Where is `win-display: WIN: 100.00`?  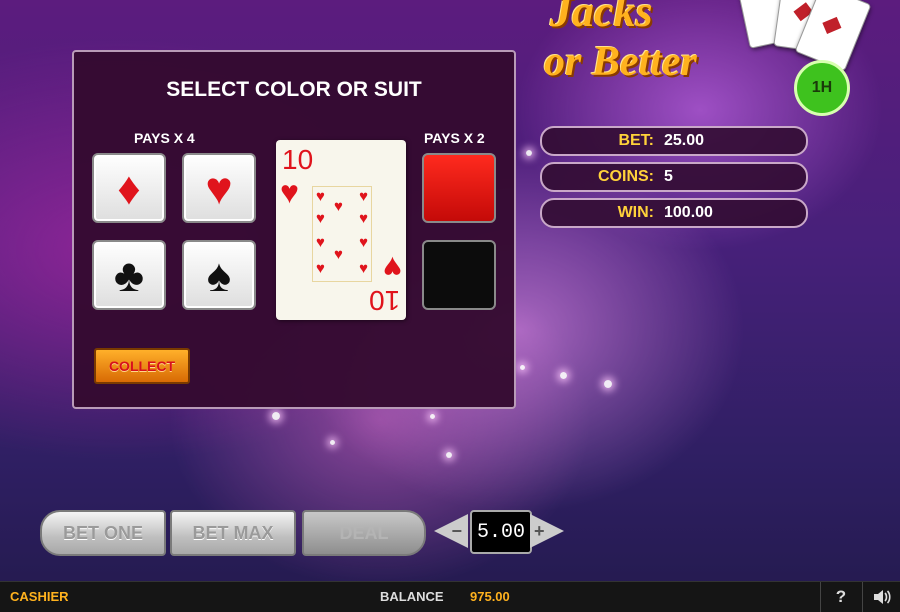
win-display: WIN: 100.00 is located at coordinates (674, 213).